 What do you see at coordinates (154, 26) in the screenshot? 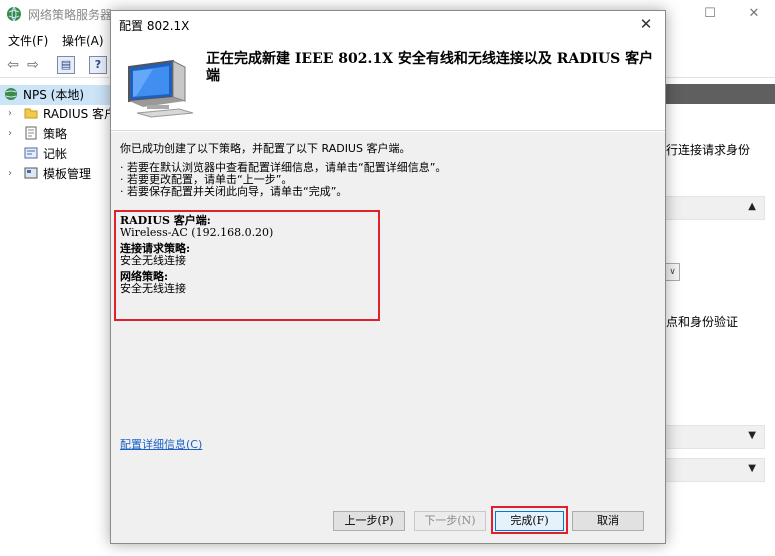
I see `dialog-title: 配置 802.1X` at bounding box center [154, 26].